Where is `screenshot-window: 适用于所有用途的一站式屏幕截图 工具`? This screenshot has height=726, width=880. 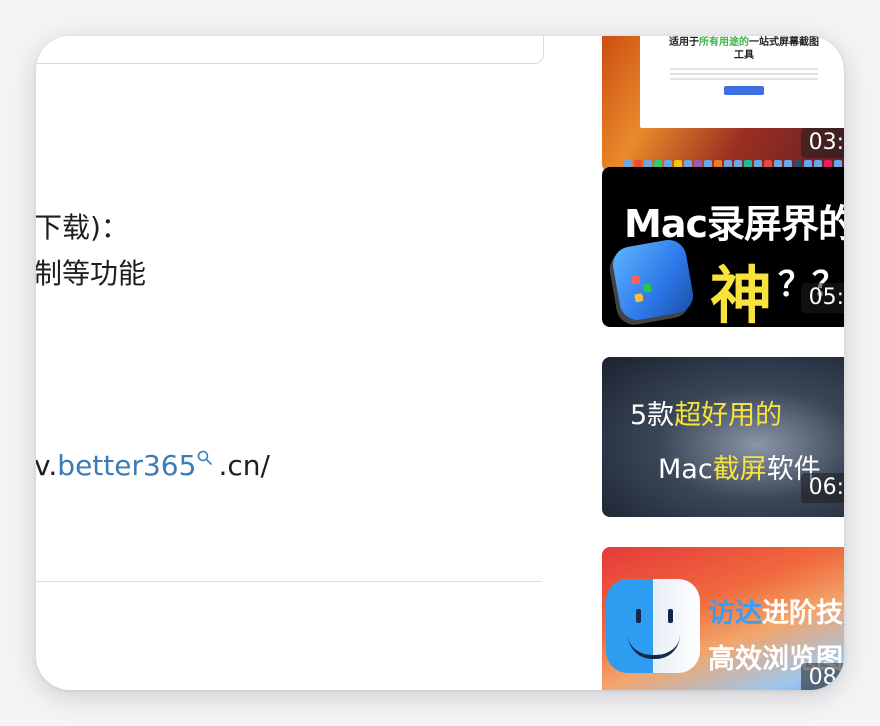
screenshot-window: 适用于所有用途的一站式屏幕截图 工具 is located at coordinates (742, 82).